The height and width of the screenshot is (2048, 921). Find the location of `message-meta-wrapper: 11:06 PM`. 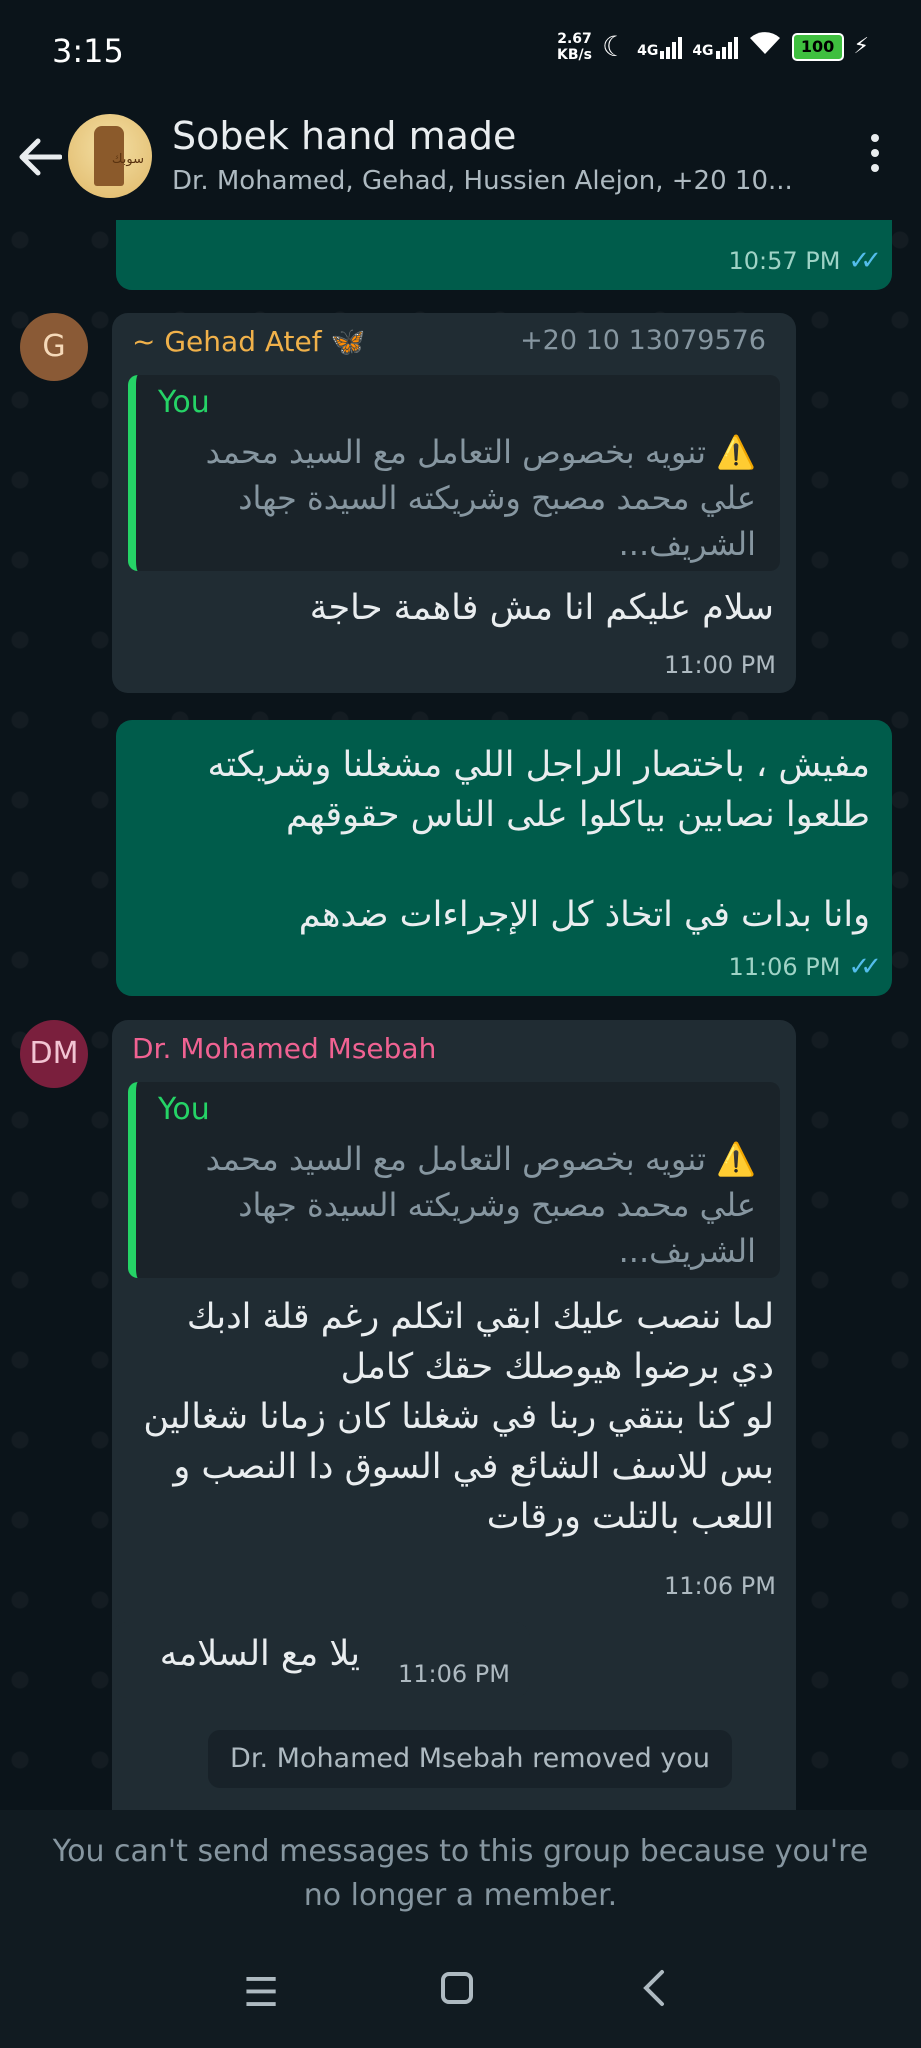

message-meta-wrapper: 11:06 PM is located at coordinates (454, 1580).